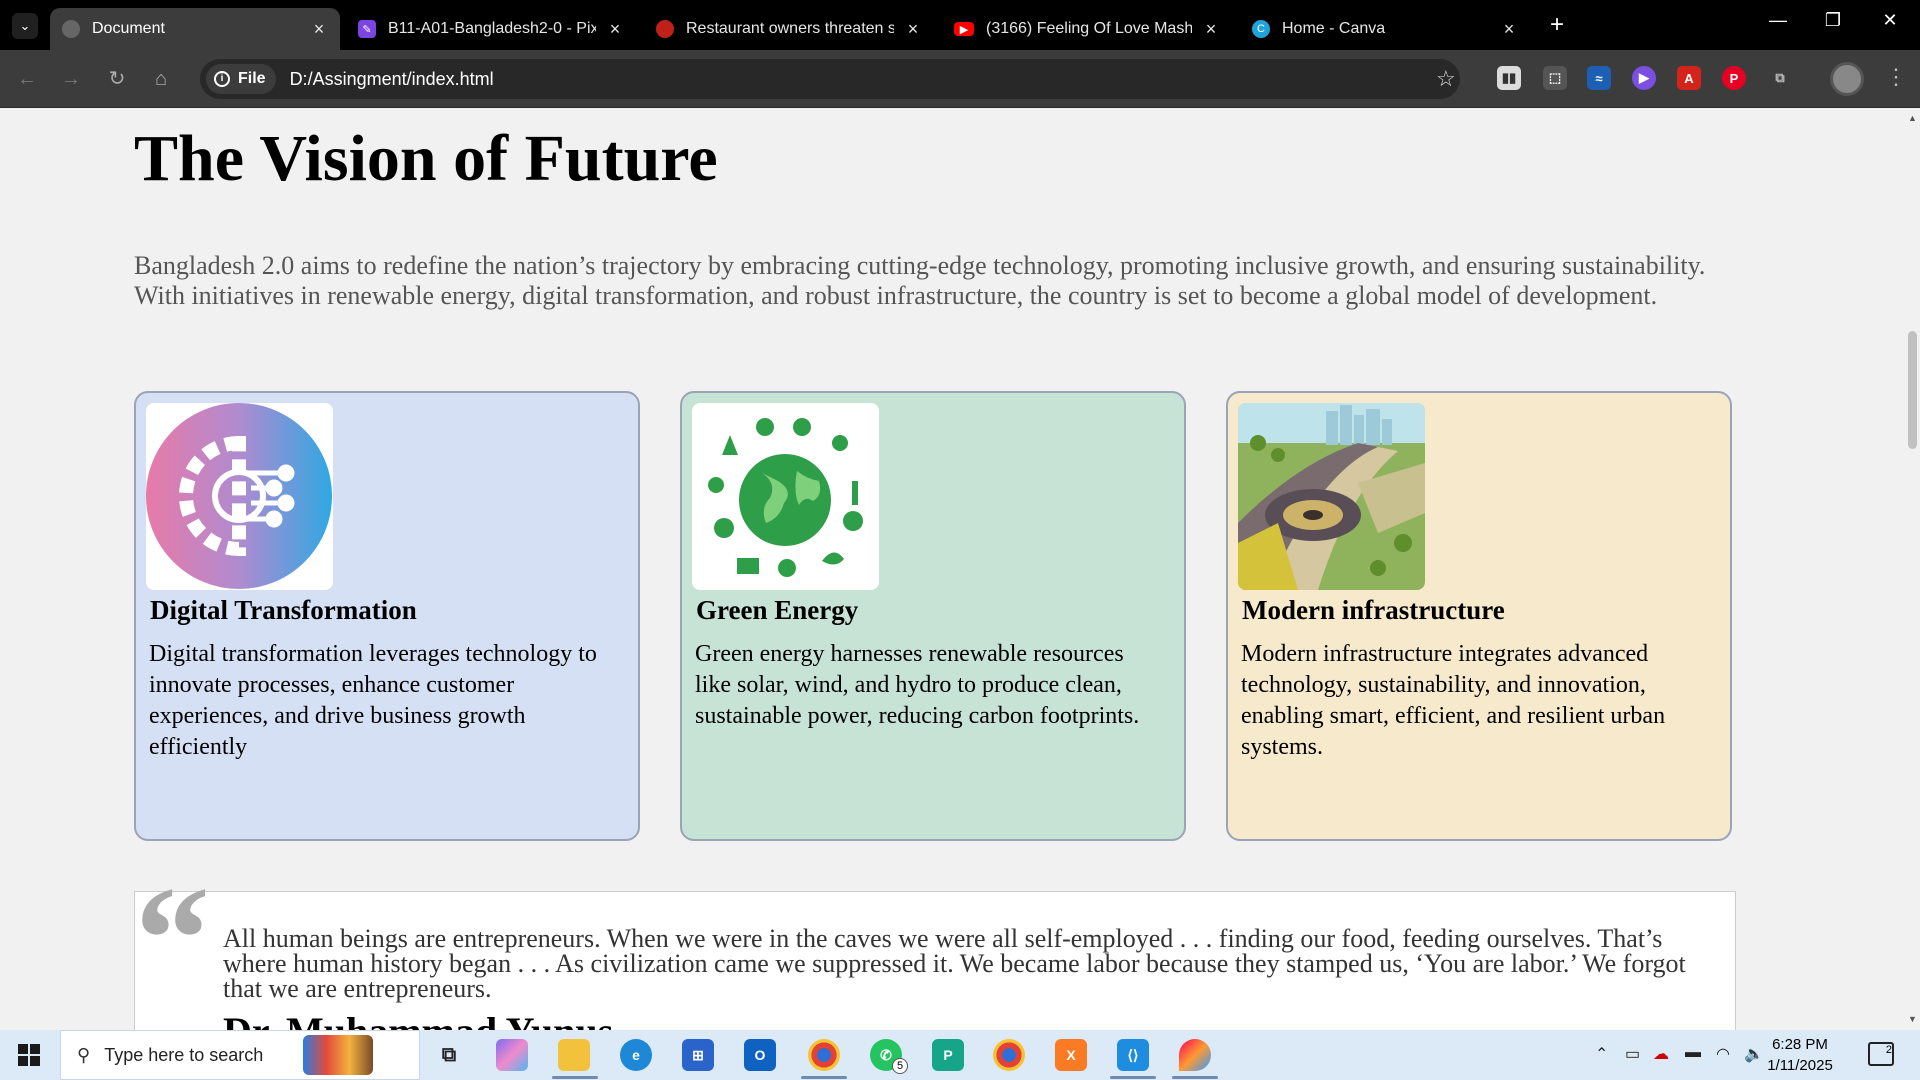 The width and height of the screenshot is (1920, 1080). I want to click on tab-title: B11-A01-Bangladesh2-0 - Pixso, so click(492, 28).